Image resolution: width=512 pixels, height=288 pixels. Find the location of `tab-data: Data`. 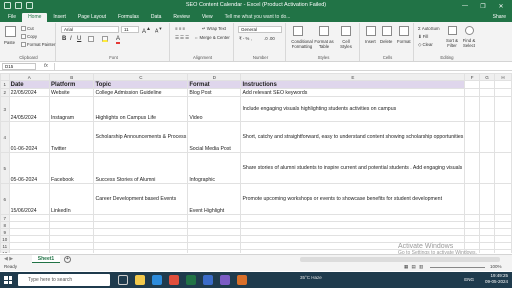

tab-data: Data is located at coordinates (156, 17).